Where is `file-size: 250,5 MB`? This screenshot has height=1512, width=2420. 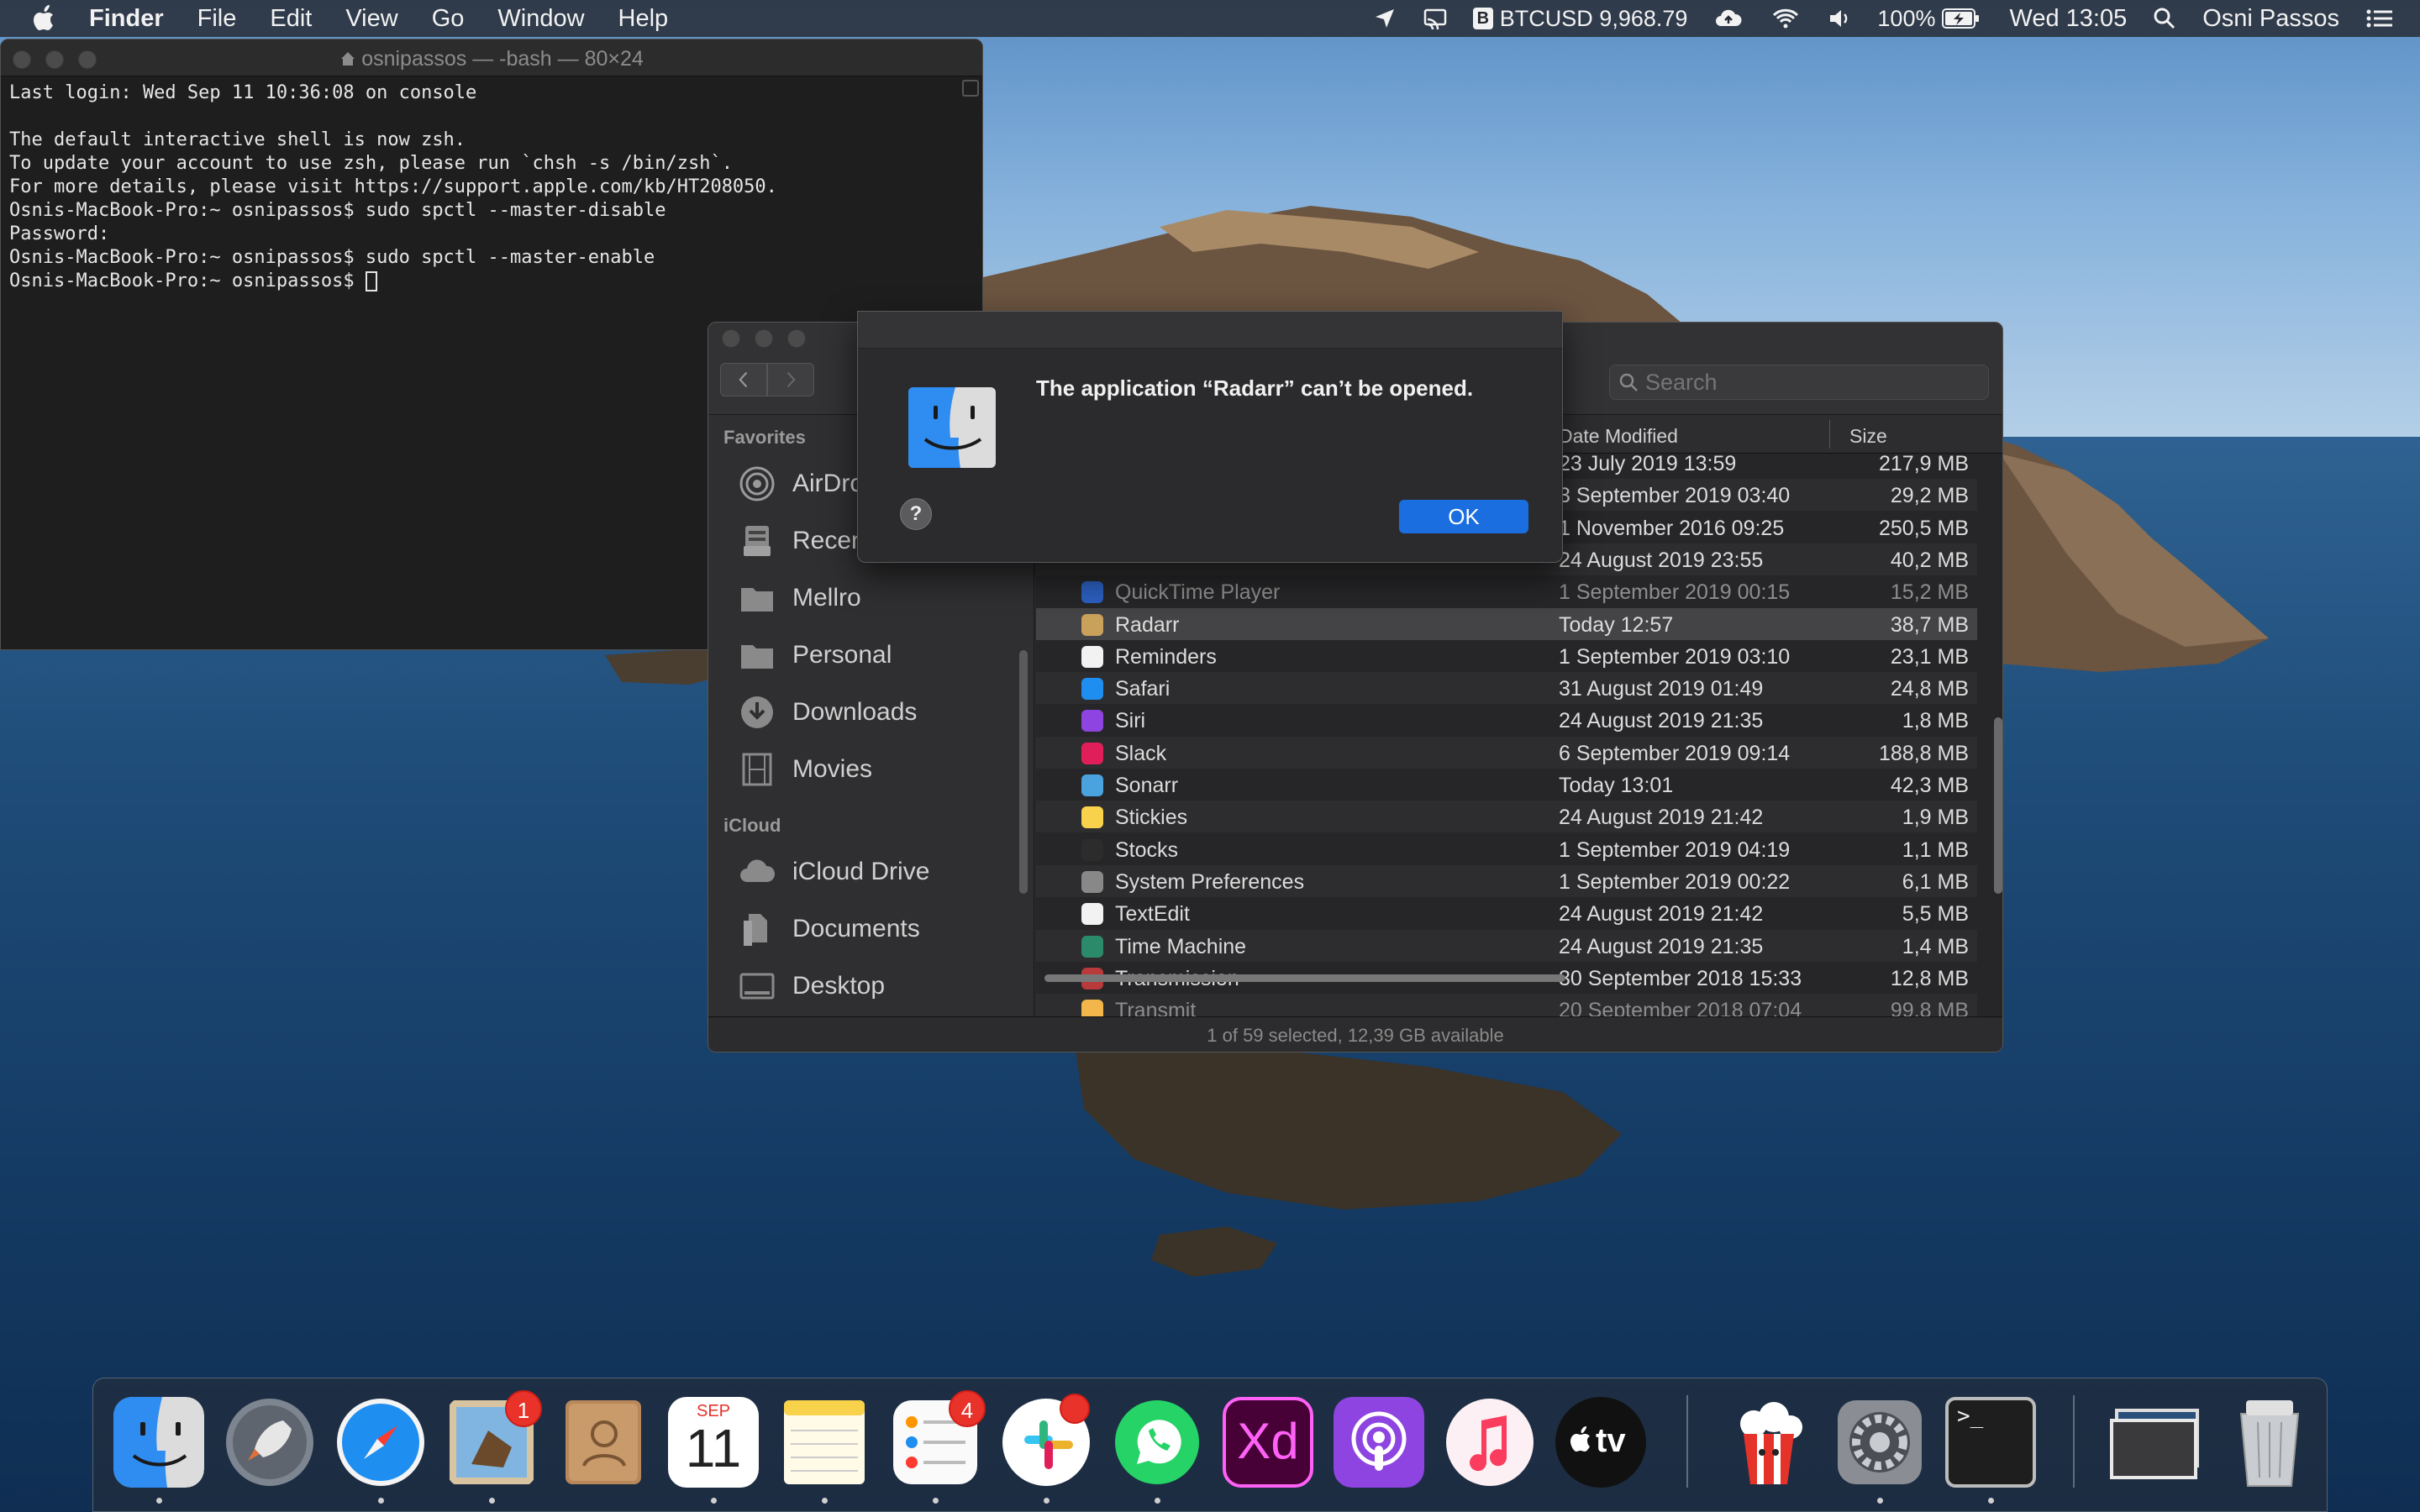
file-size: 250,5 MB is located at coordinates (1923, 528).